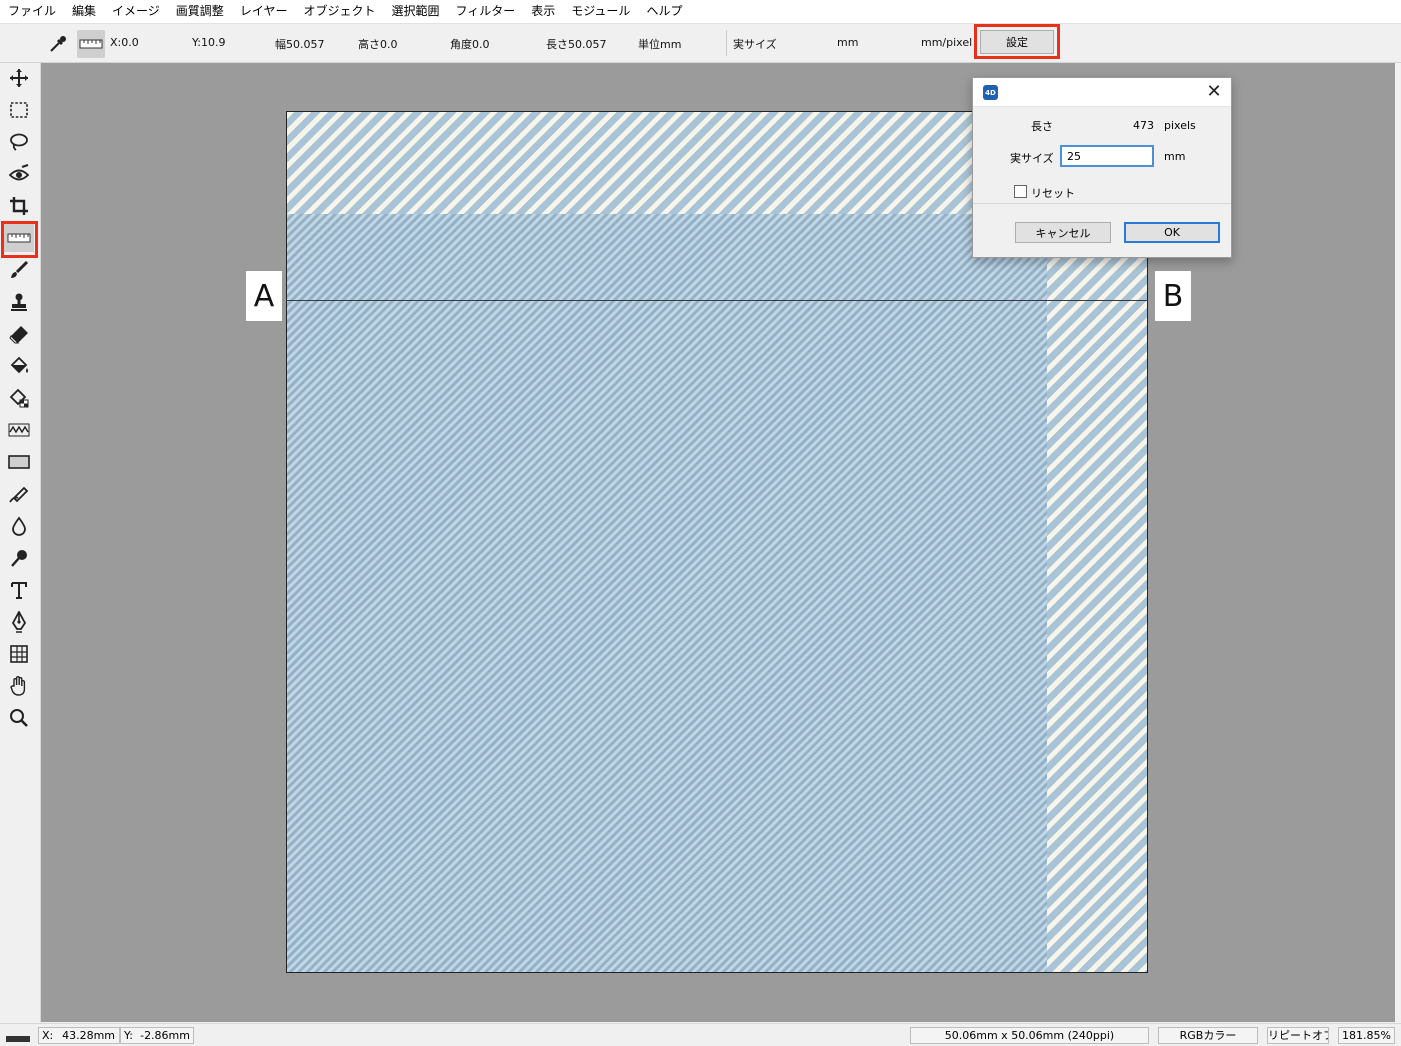 This screenshot has width=1401, height=1046. I want to click on pen-edit-tool, so click(19, 494).